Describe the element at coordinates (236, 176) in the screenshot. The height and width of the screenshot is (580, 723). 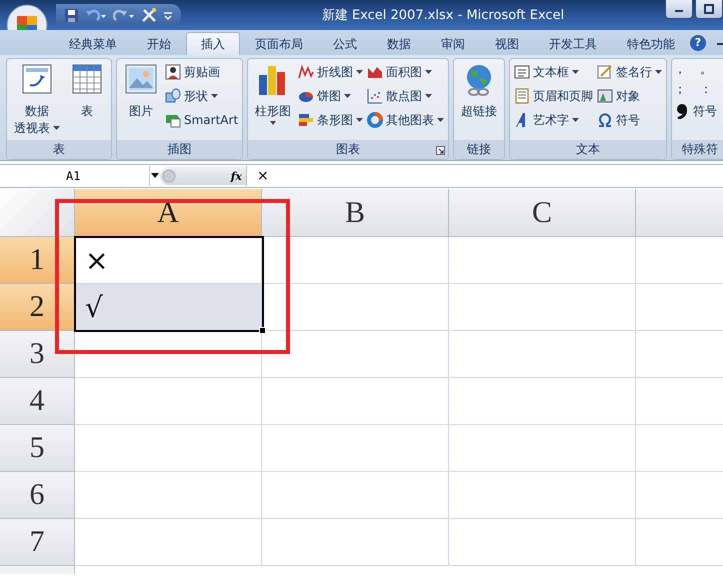
I see `insert-function-button: fx` at that location.